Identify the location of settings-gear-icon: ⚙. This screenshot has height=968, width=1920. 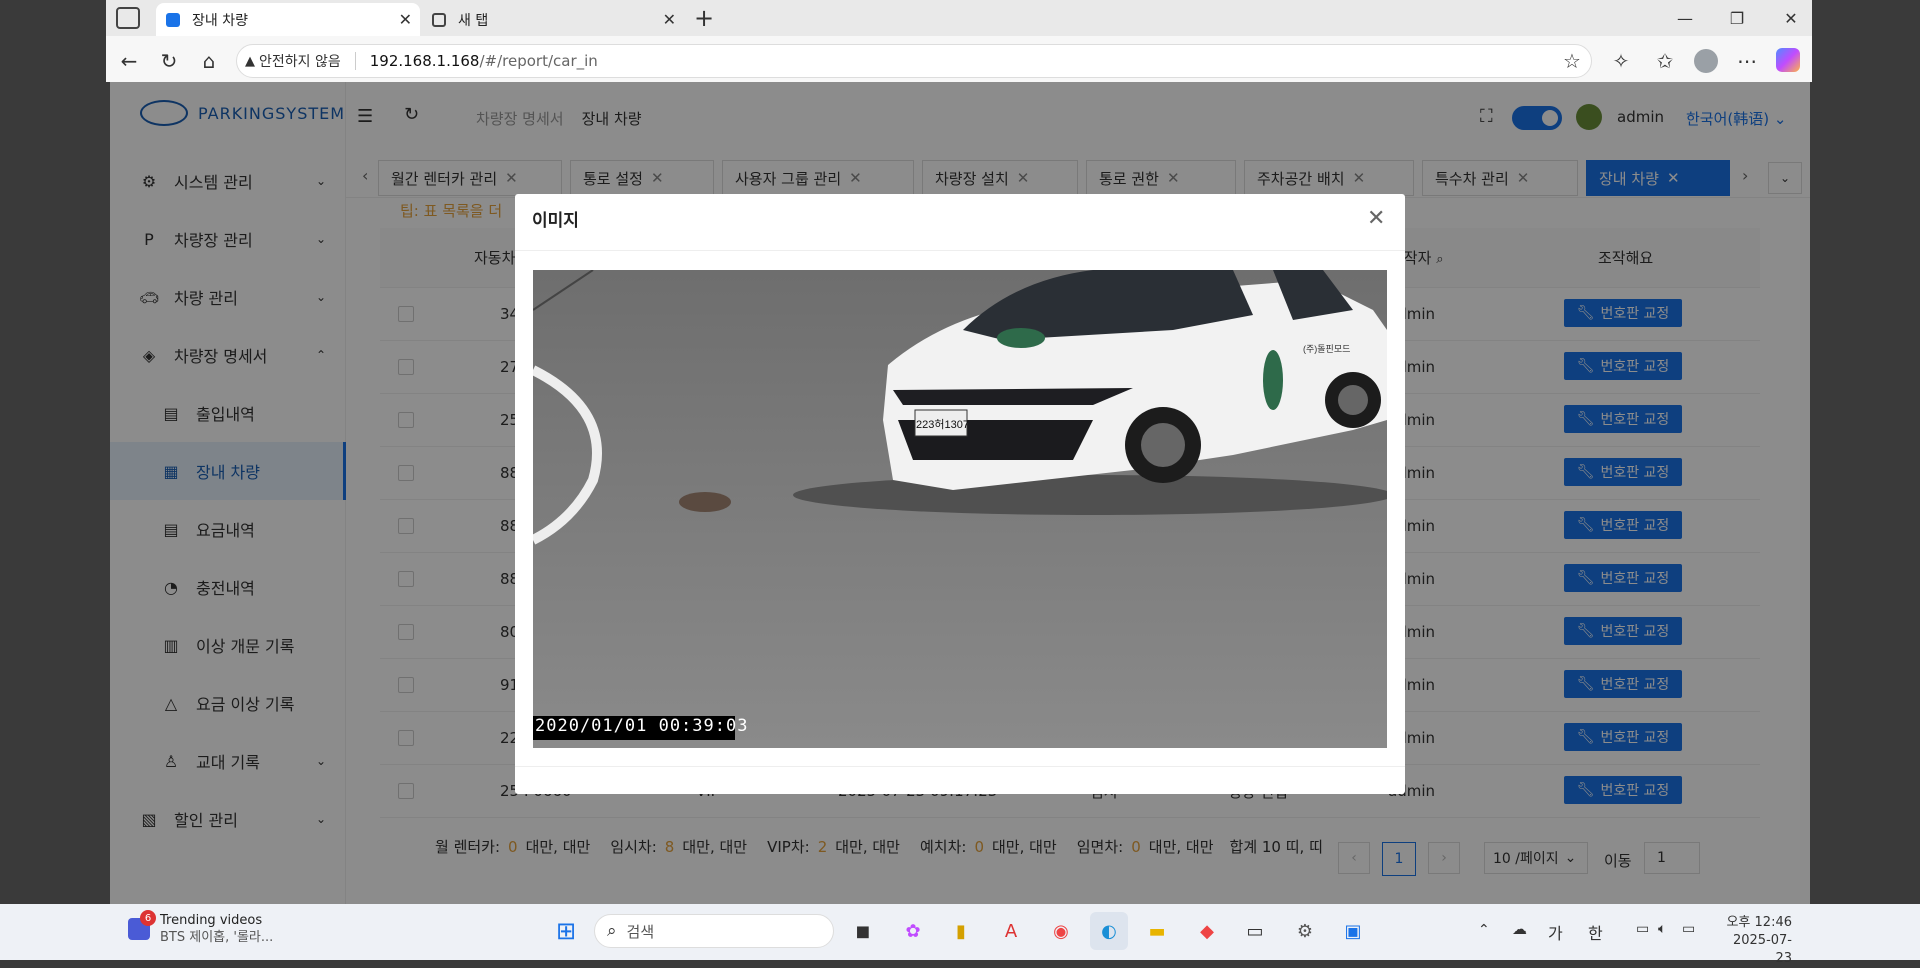
(1305, 931).